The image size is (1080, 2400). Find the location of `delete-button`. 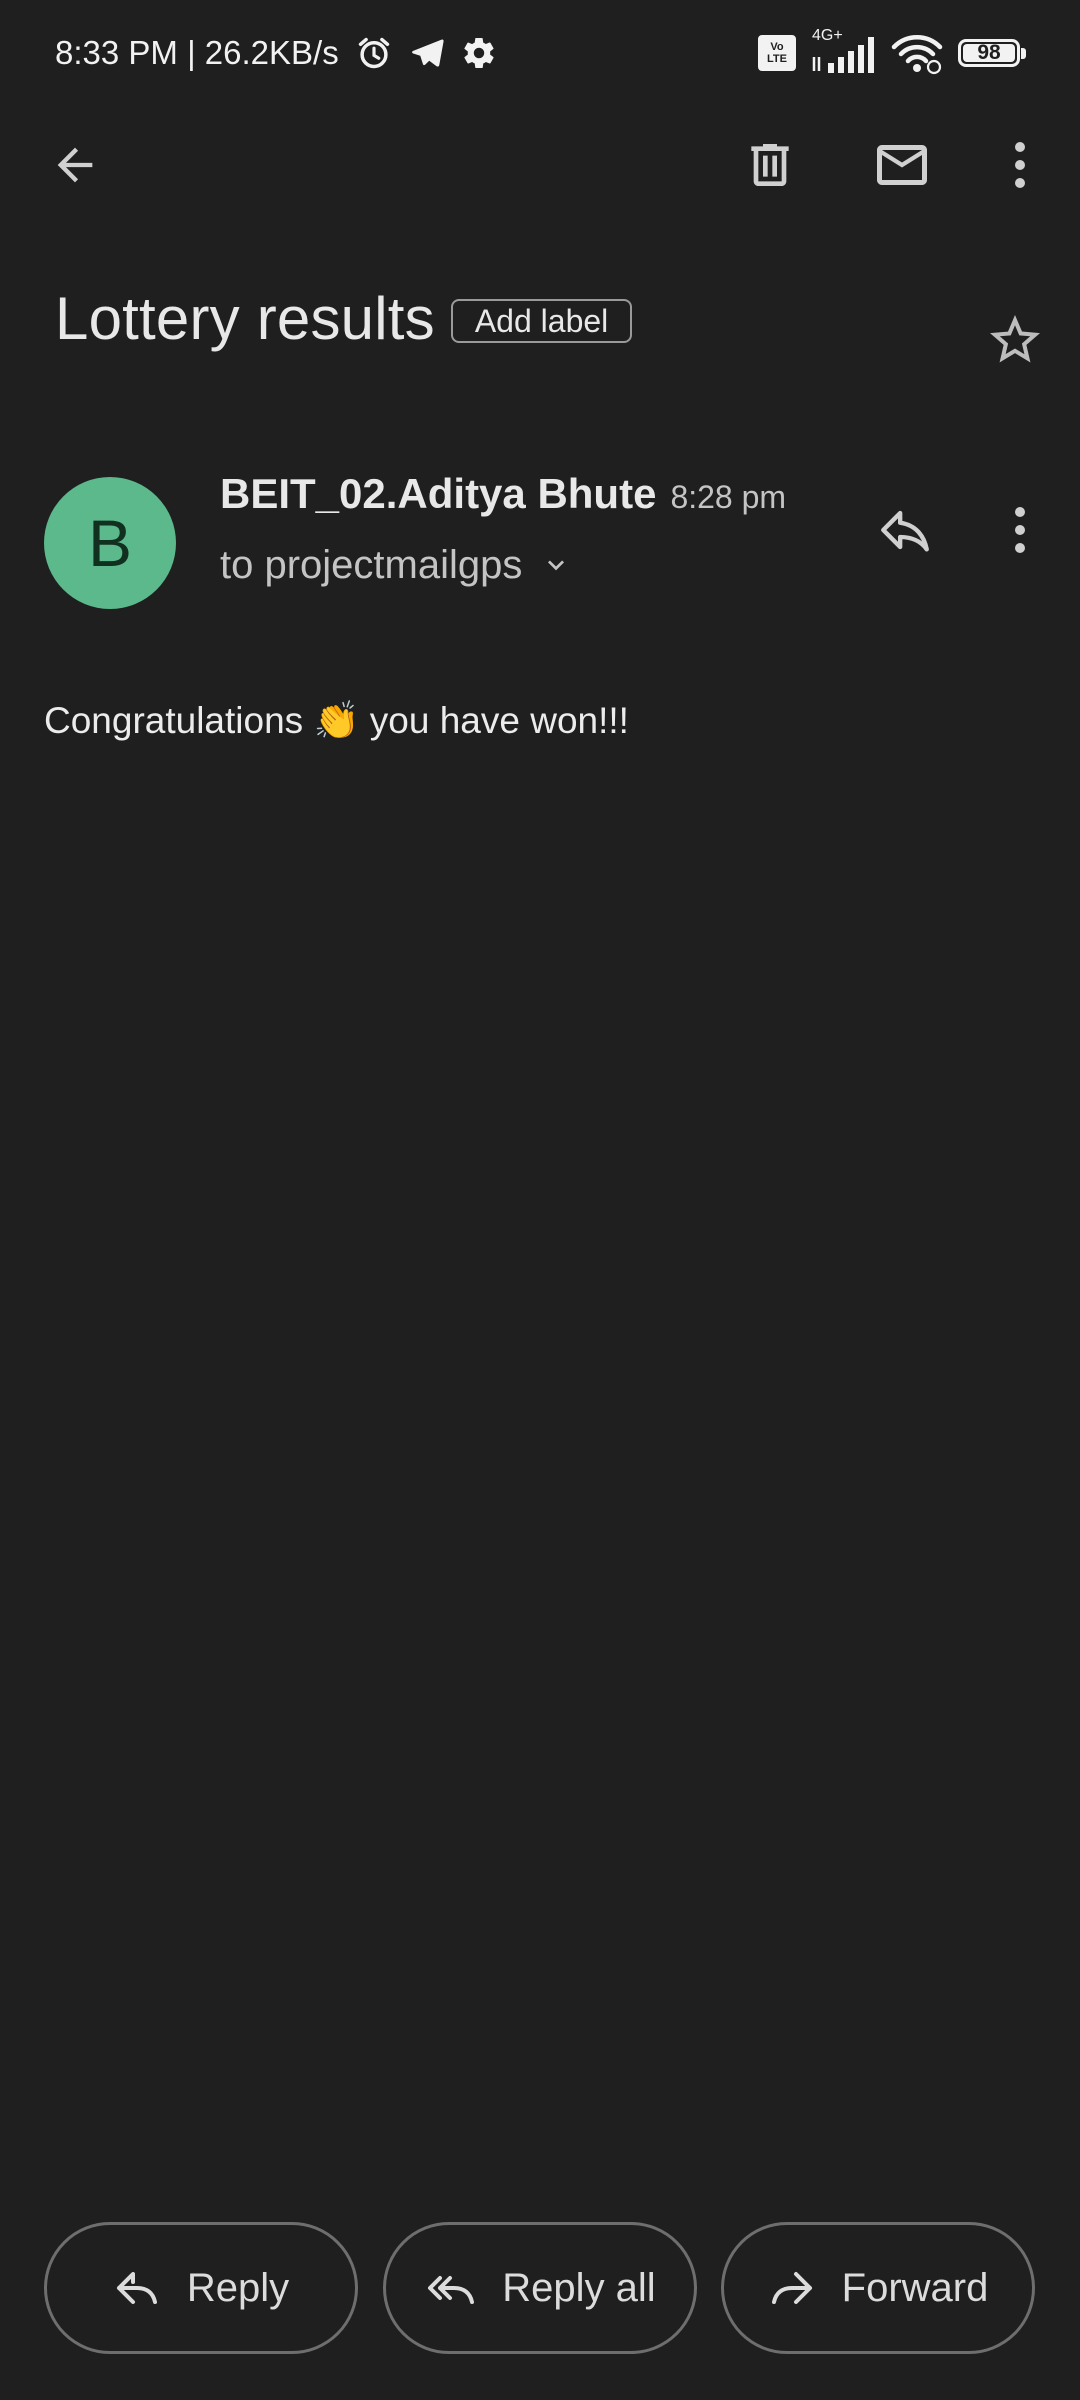

delete-button is located at coordinates (770, 165).